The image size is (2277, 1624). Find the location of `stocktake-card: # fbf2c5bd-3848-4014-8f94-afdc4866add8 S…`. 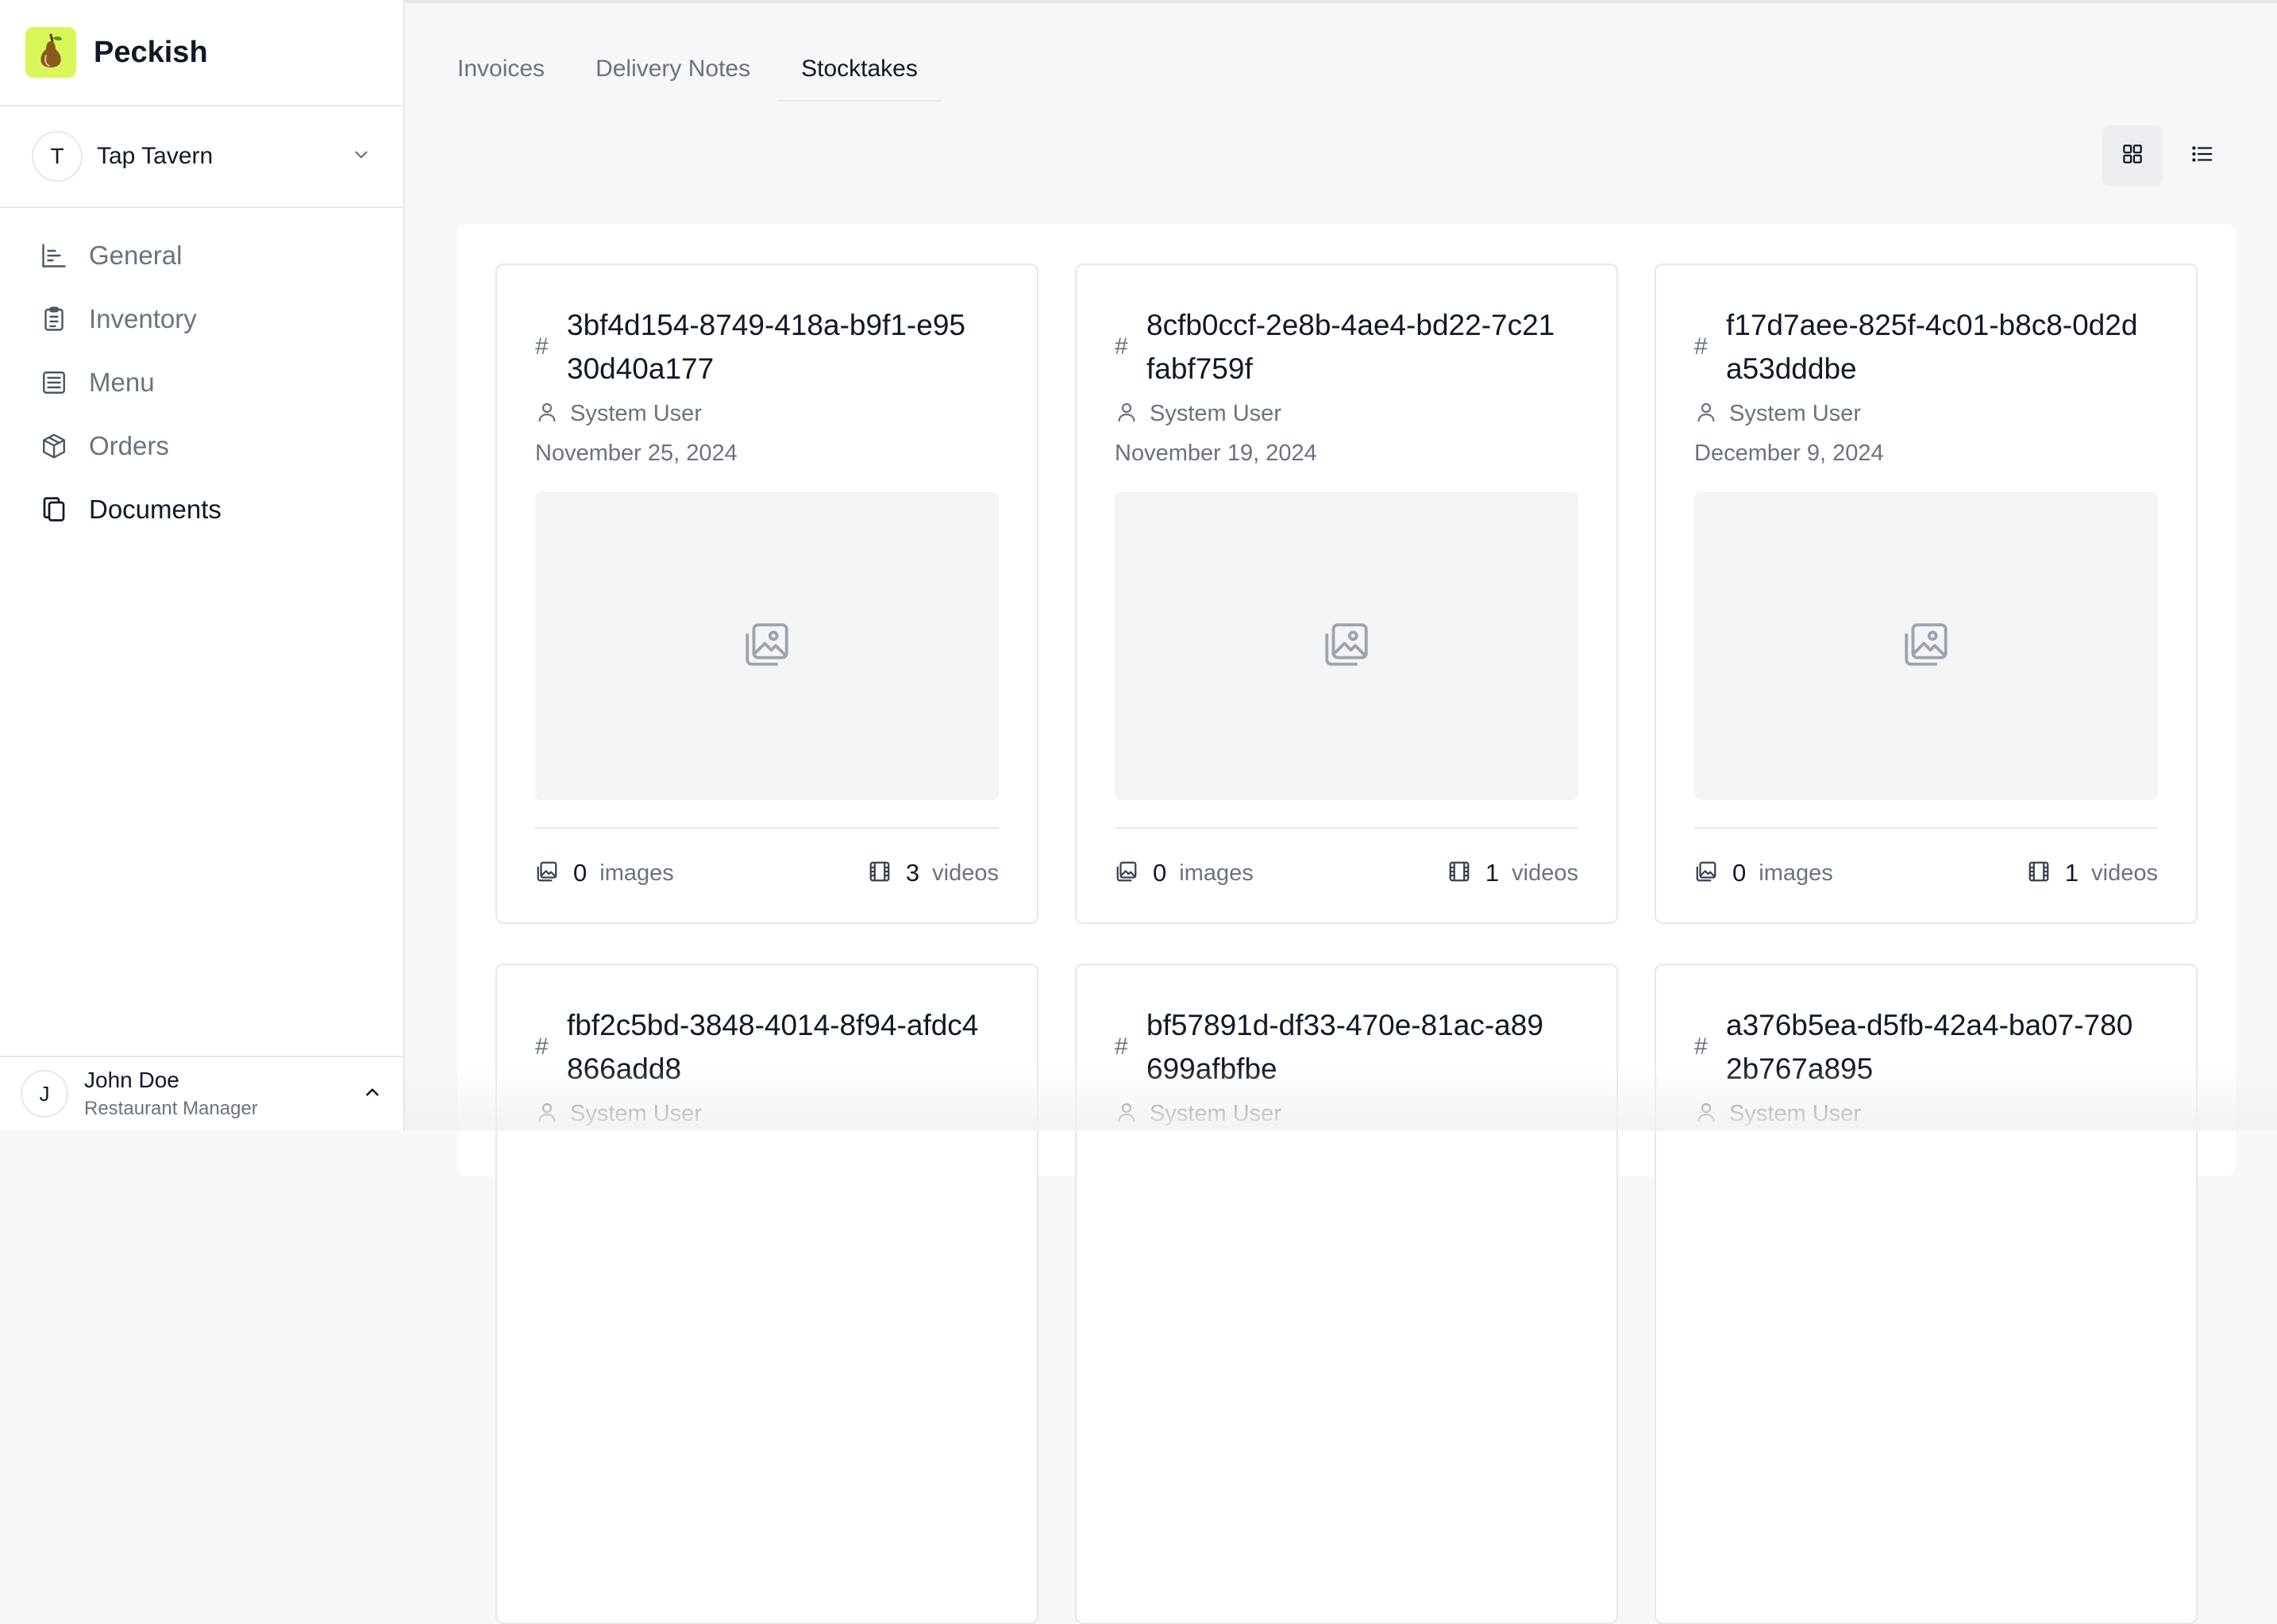

stocktake-card: # fbf2c5bd-3848-4014-8f94-afdc4866add8 S… is located at coordinates (766, 1294).